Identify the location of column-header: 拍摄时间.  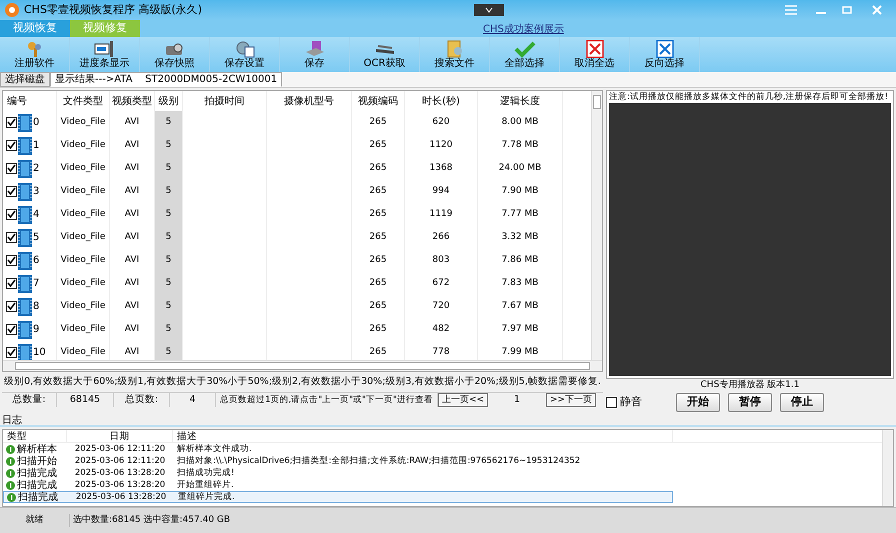
(225, 101).